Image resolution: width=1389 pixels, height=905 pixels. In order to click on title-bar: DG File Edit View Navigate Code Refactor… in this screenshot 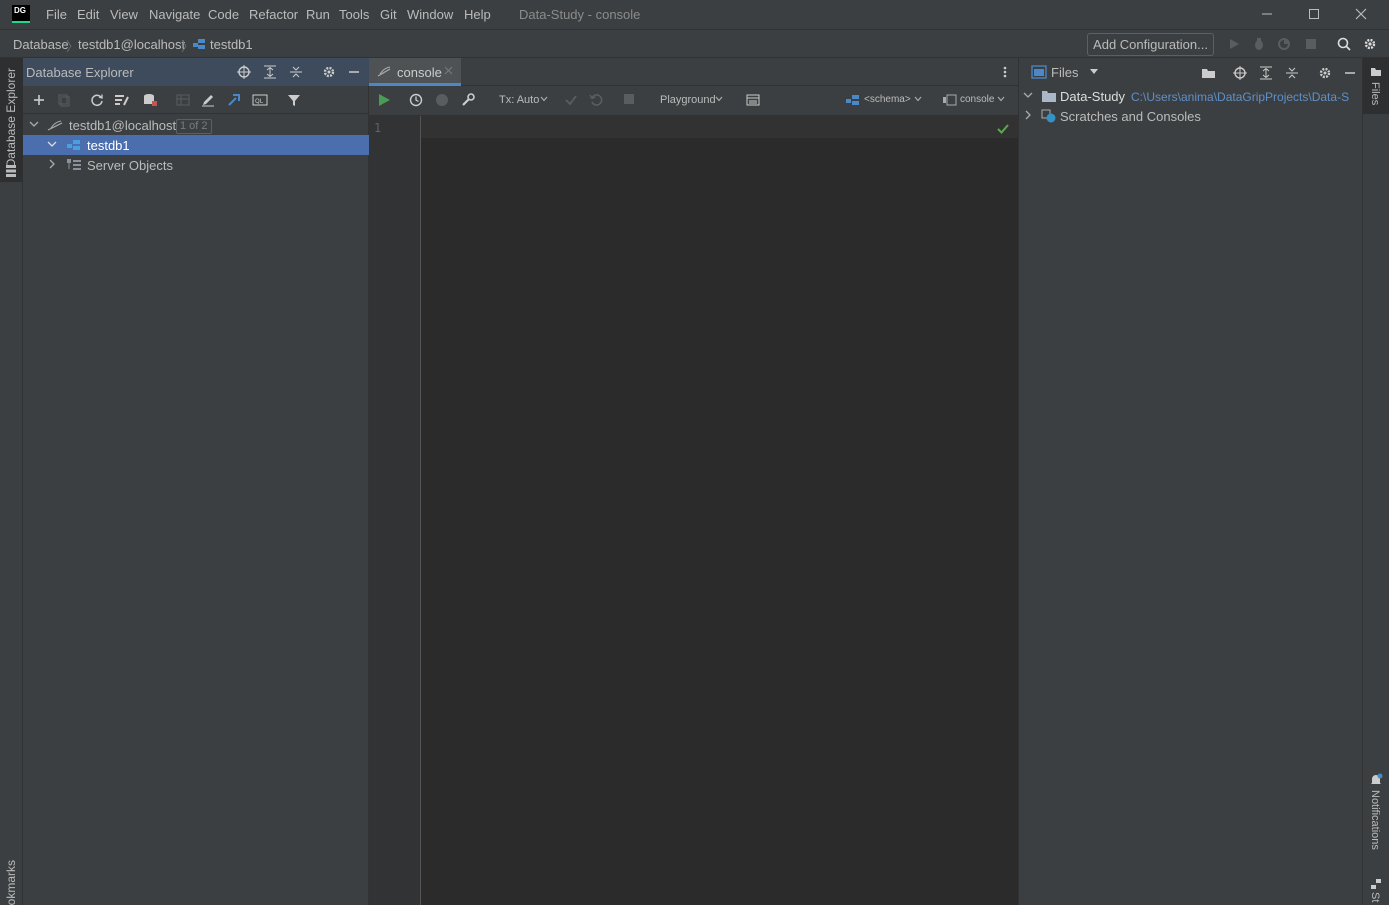, I will do `click(694, 14)`.